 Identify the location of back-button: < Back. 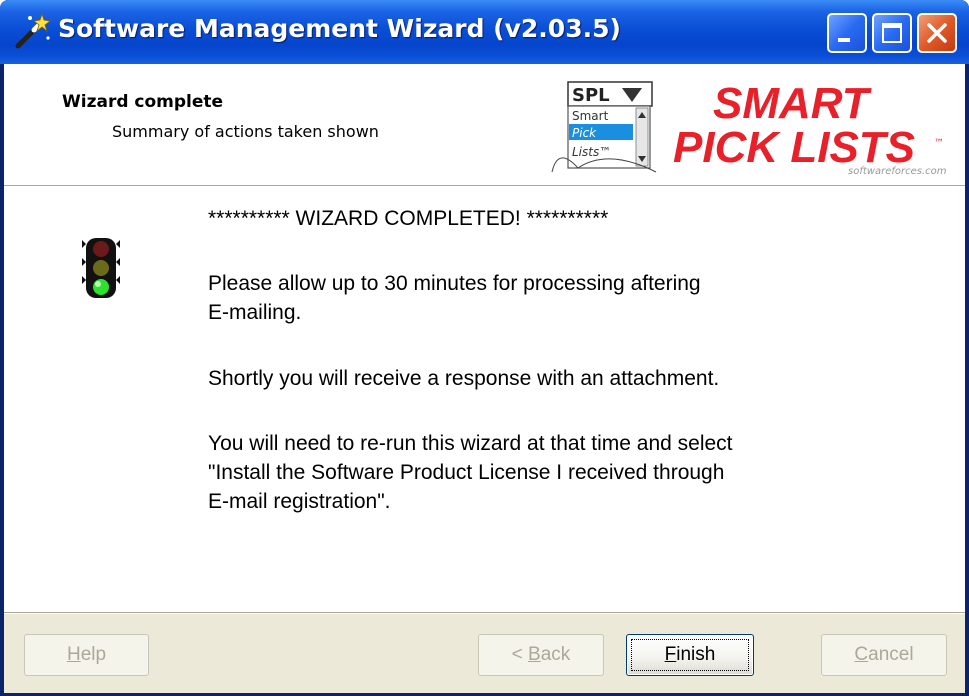
(541, 655).